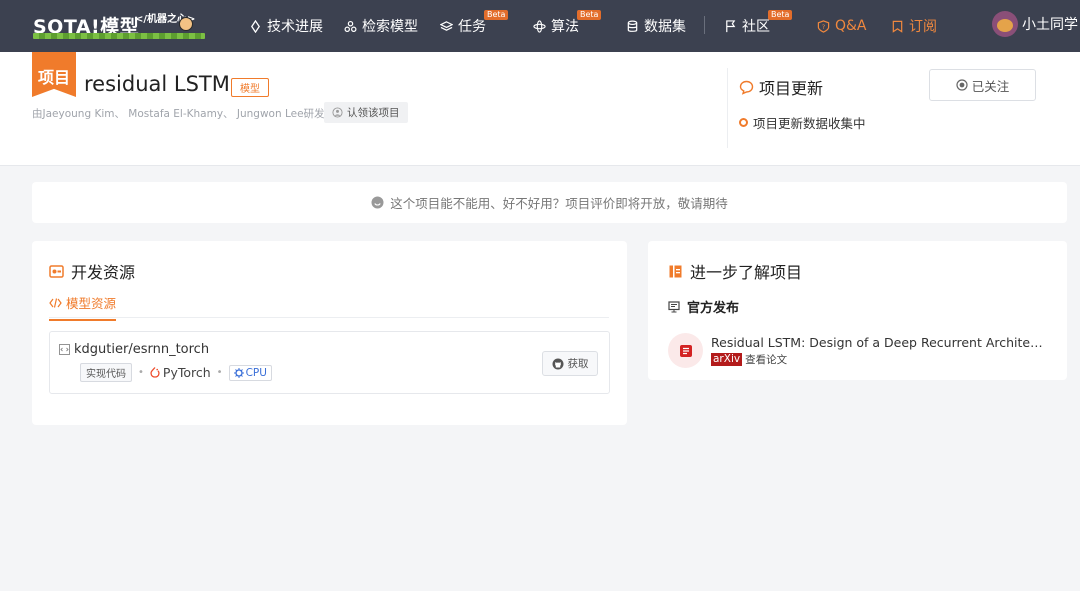 The height and width of the screenshot is (591, 1080). I want to click on dev-resources-title: 开发资源, so click(92, 271).